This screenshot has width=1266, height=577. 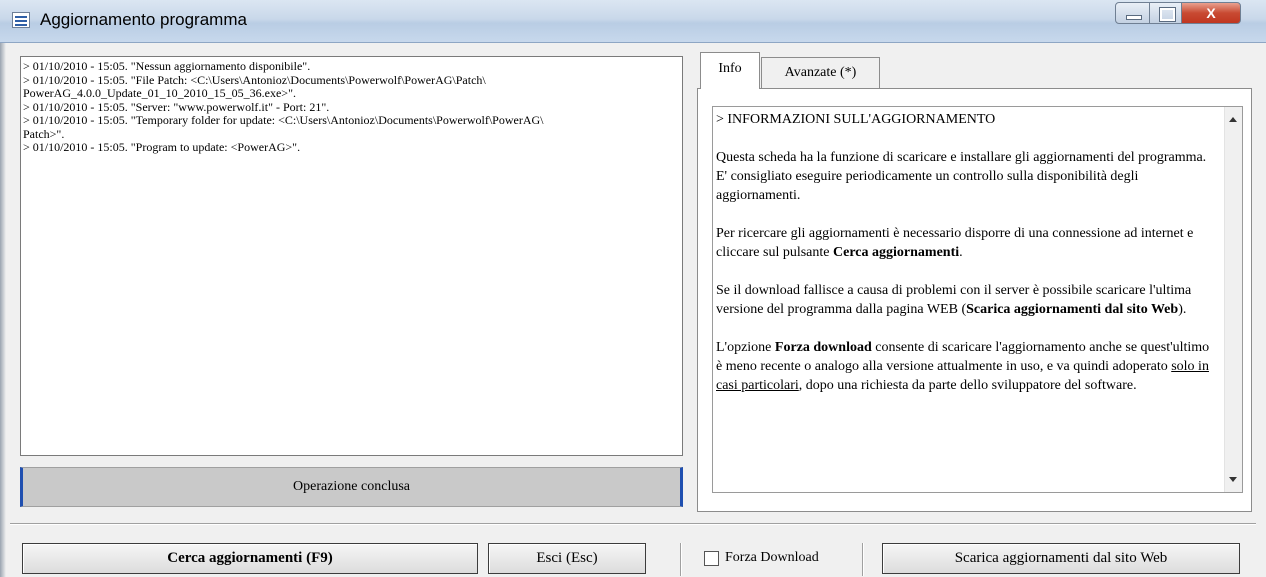 What do you see at coordinates (961, 252) in the screenshot?
I see `info-text-run: .` at bounding box center [961, 252].